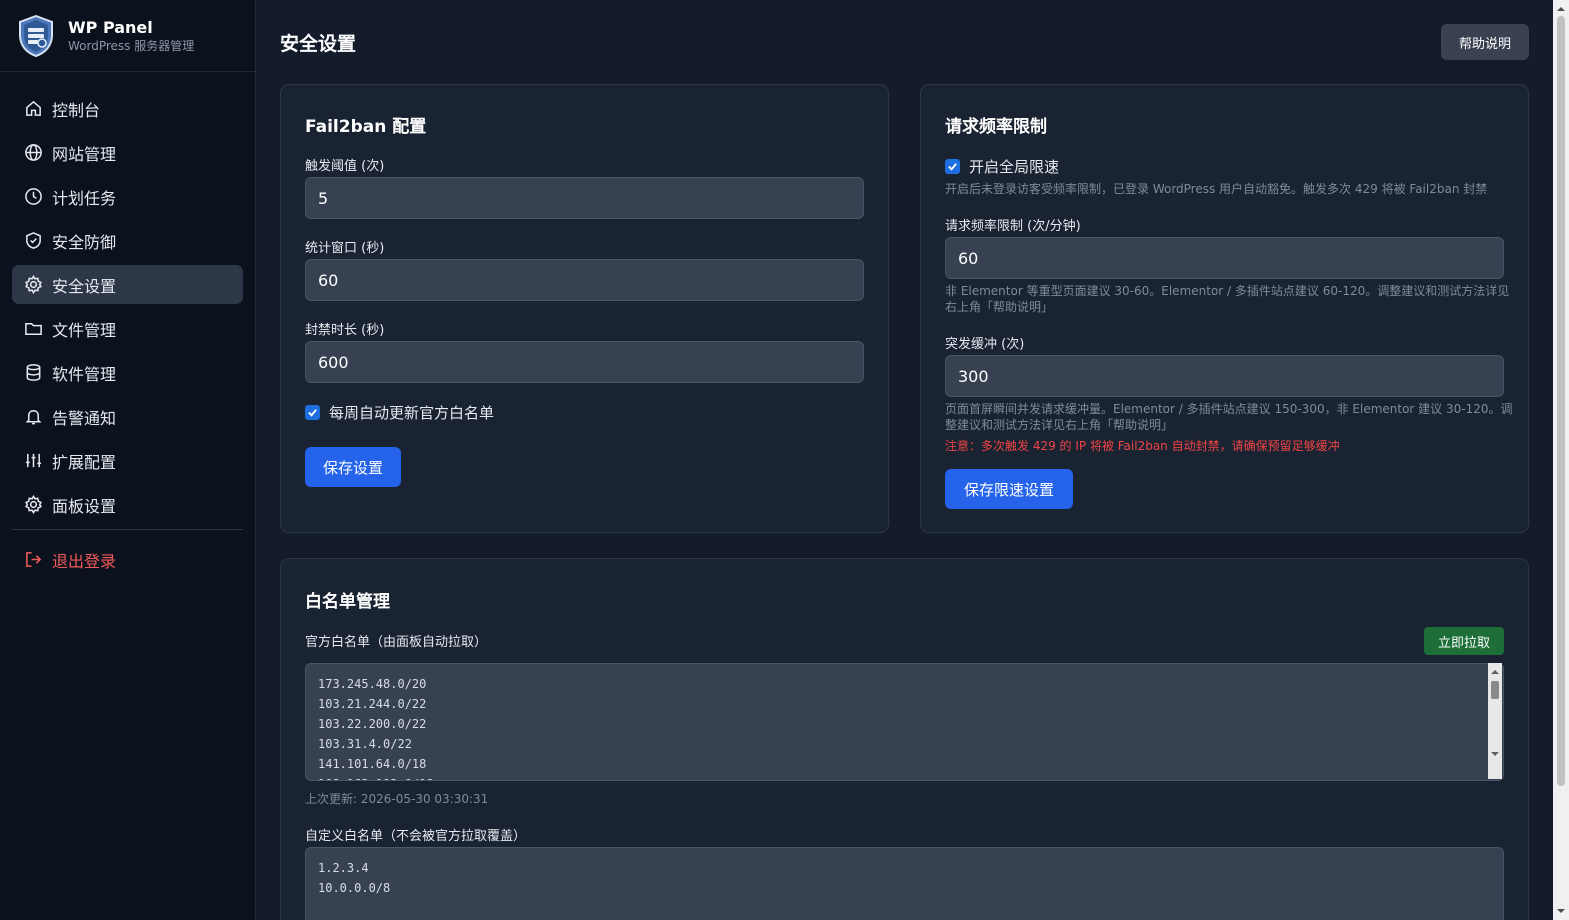  I want to click on help-button: 帮助说明, so click(1485, 42).